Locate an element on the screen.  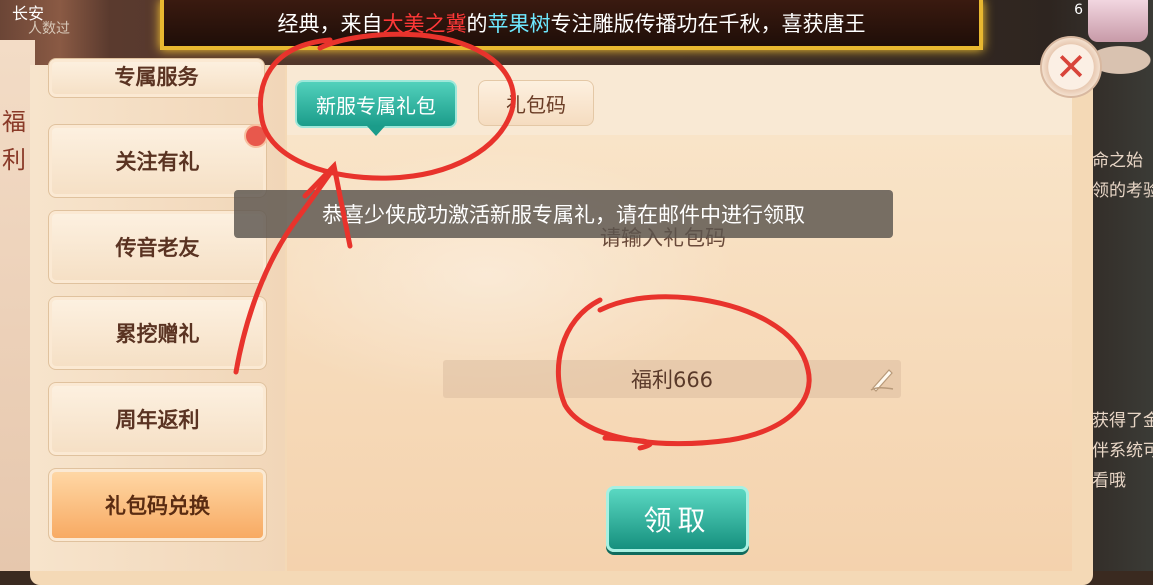
sidebar-item-label: 礼包码兑换 is located at coordinates (157, 506).